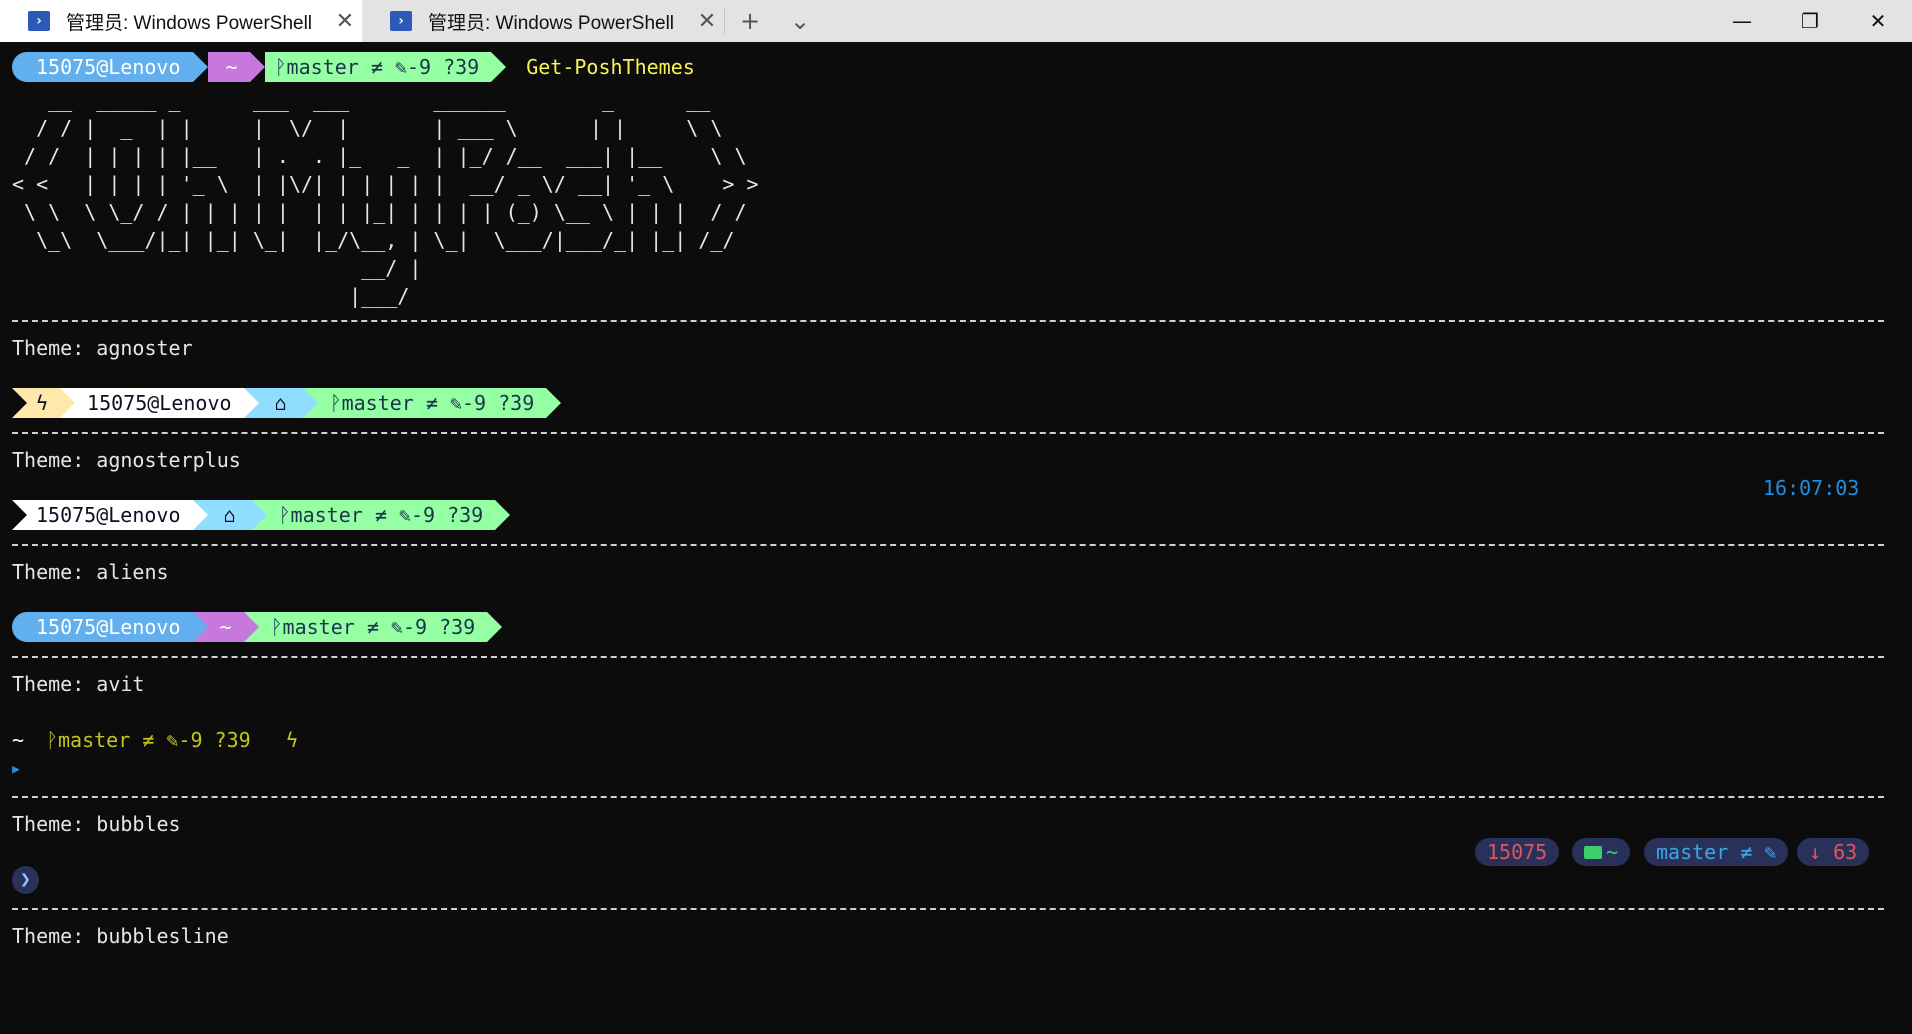 The width and height of the screenshot is (1912, 1034). I want to click on chevron-down-icon: ⌄, so click(800, 21).